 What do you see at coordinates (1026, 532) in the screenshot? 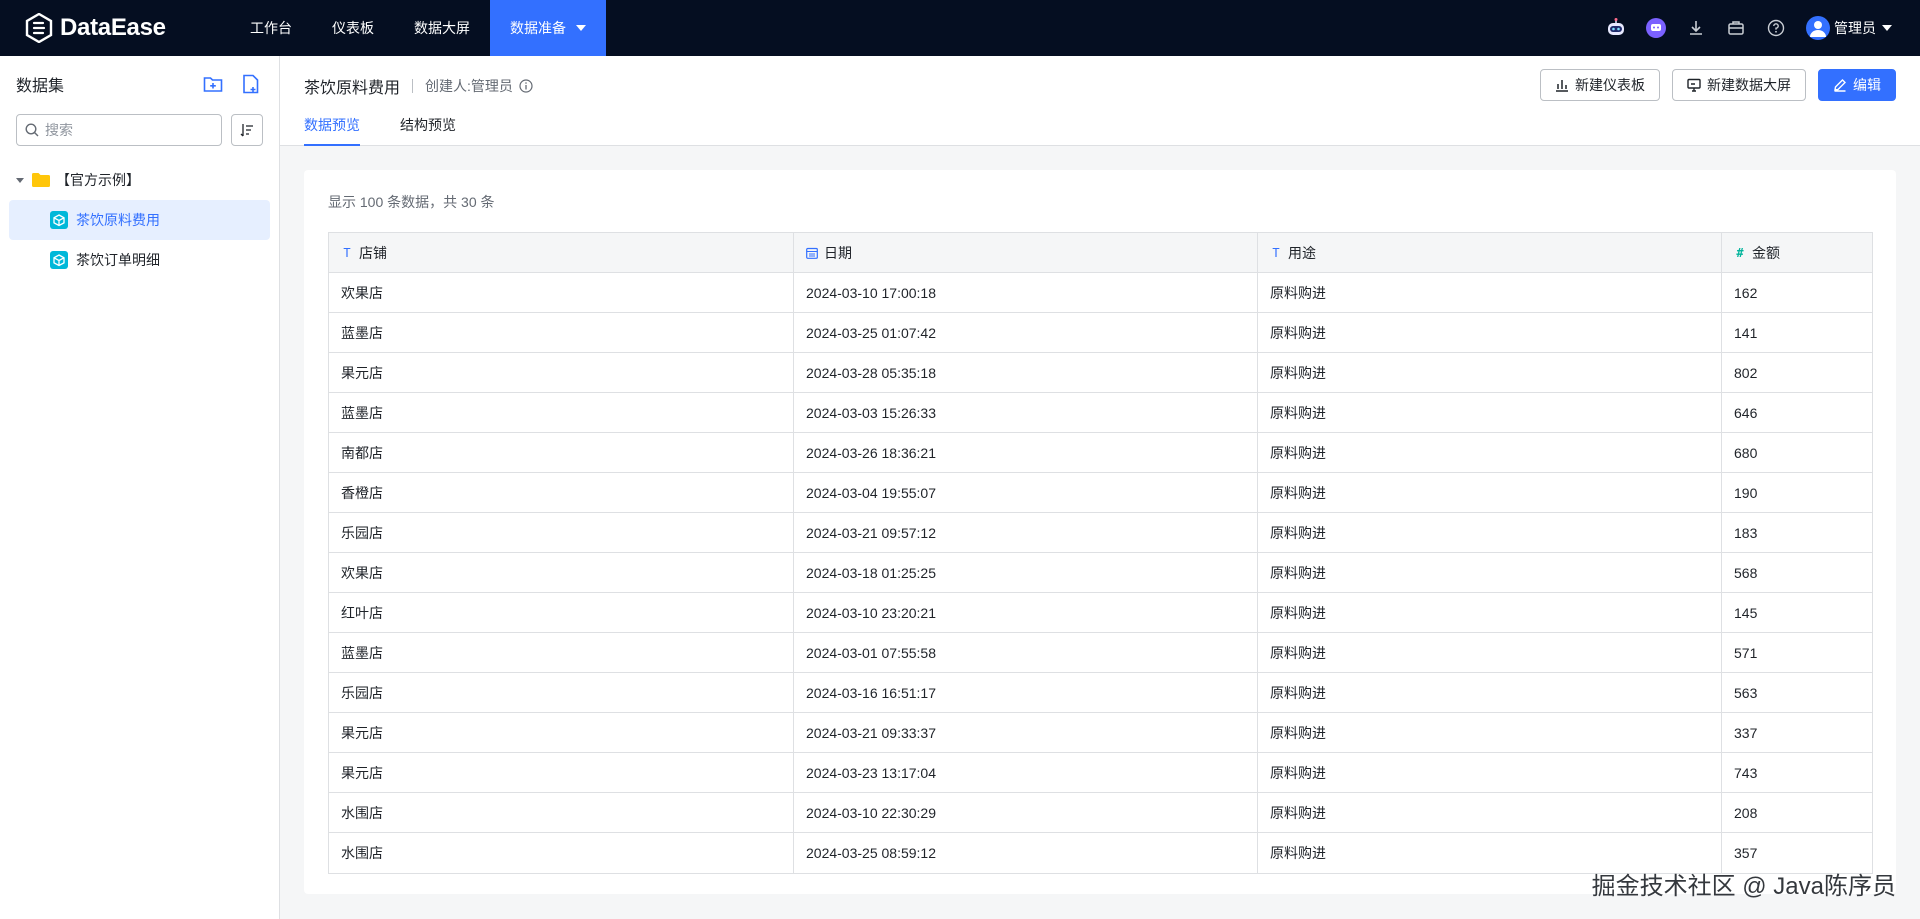
I see `table-cell: 2024-03-21 09:57:12` at bounding box center [1026, 532].